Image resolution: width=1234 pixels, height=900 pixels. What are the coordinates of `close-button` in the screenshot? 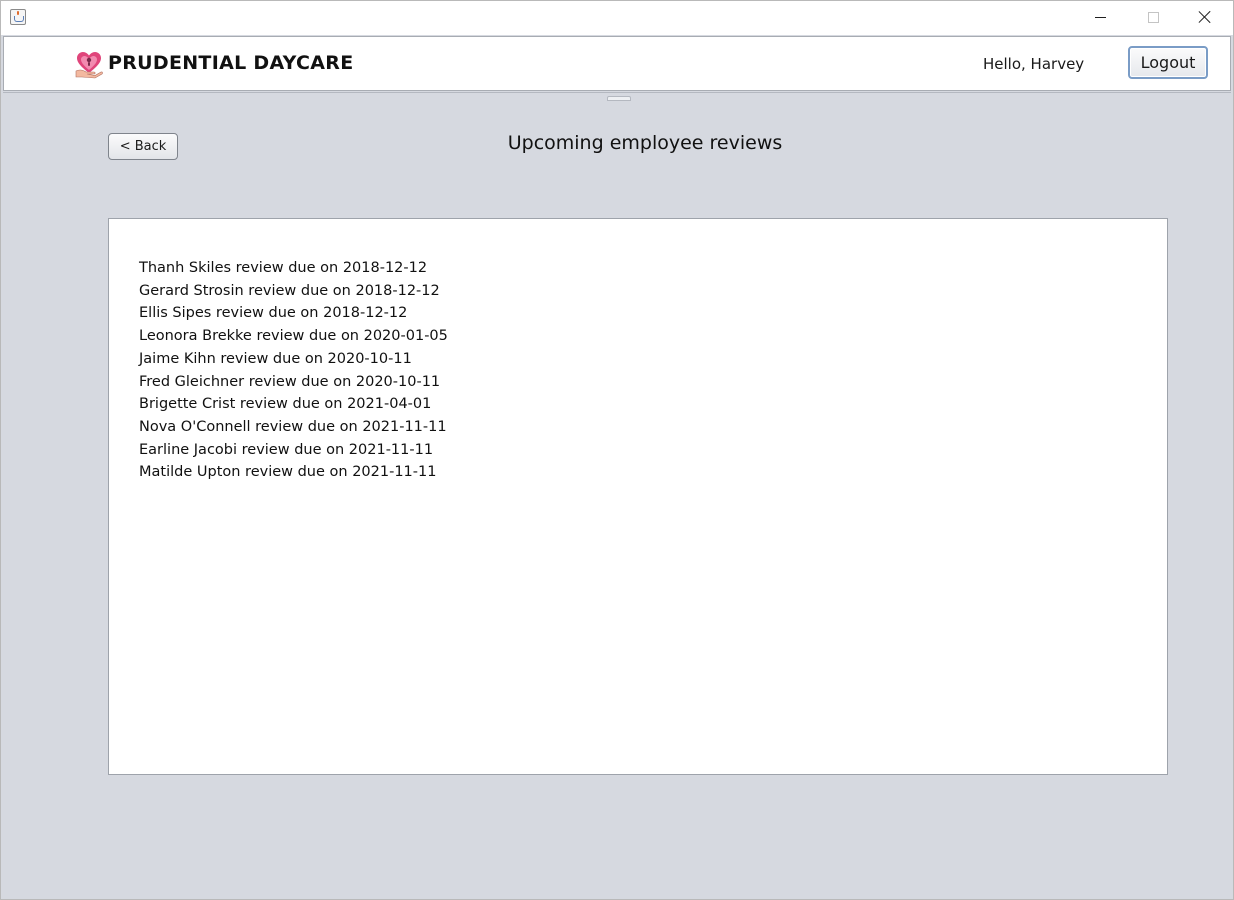 It's located at (1205, 18).